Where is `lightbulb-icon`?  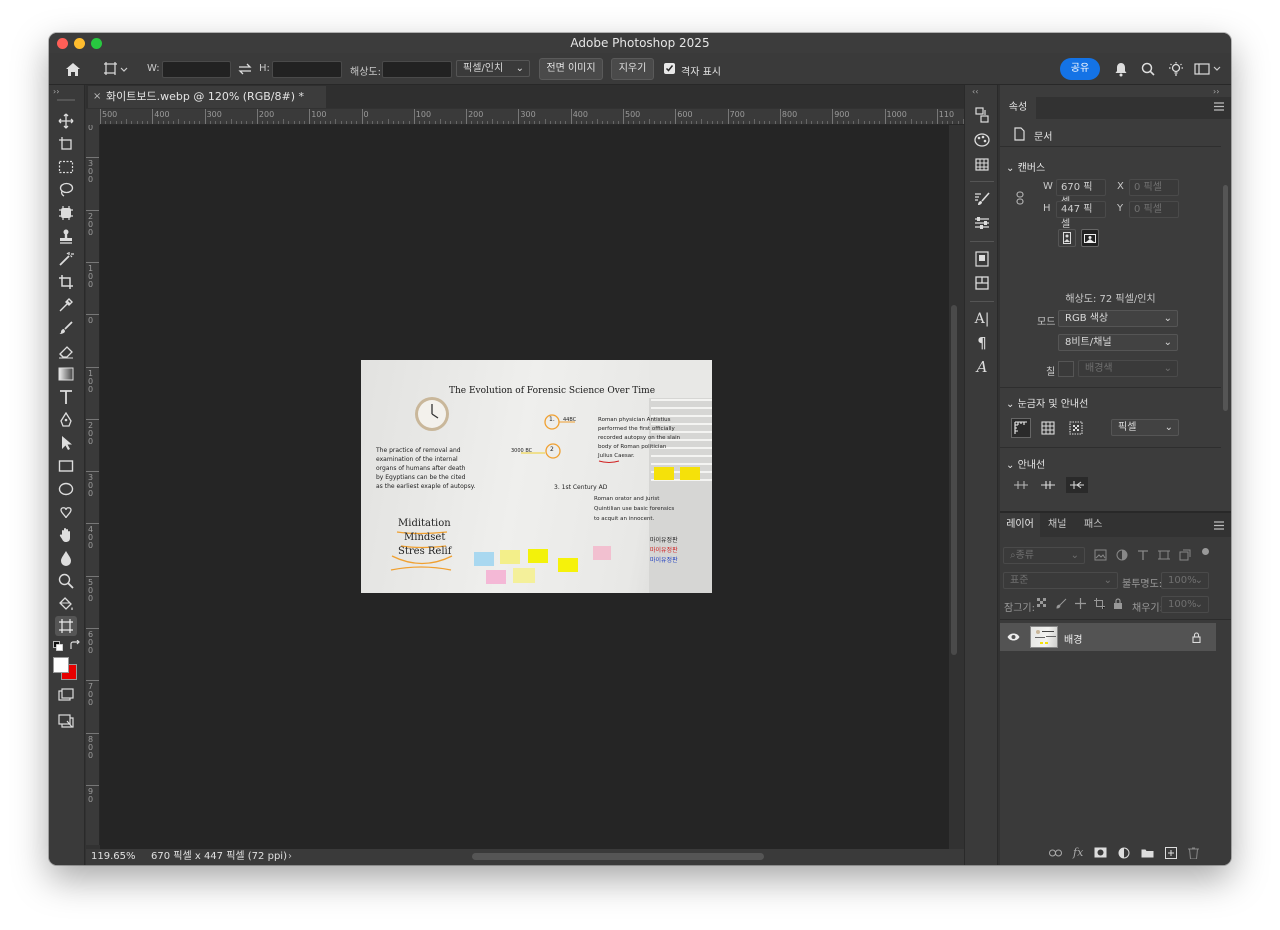 lightbulb-icon is located at coordinates (1176, 69).